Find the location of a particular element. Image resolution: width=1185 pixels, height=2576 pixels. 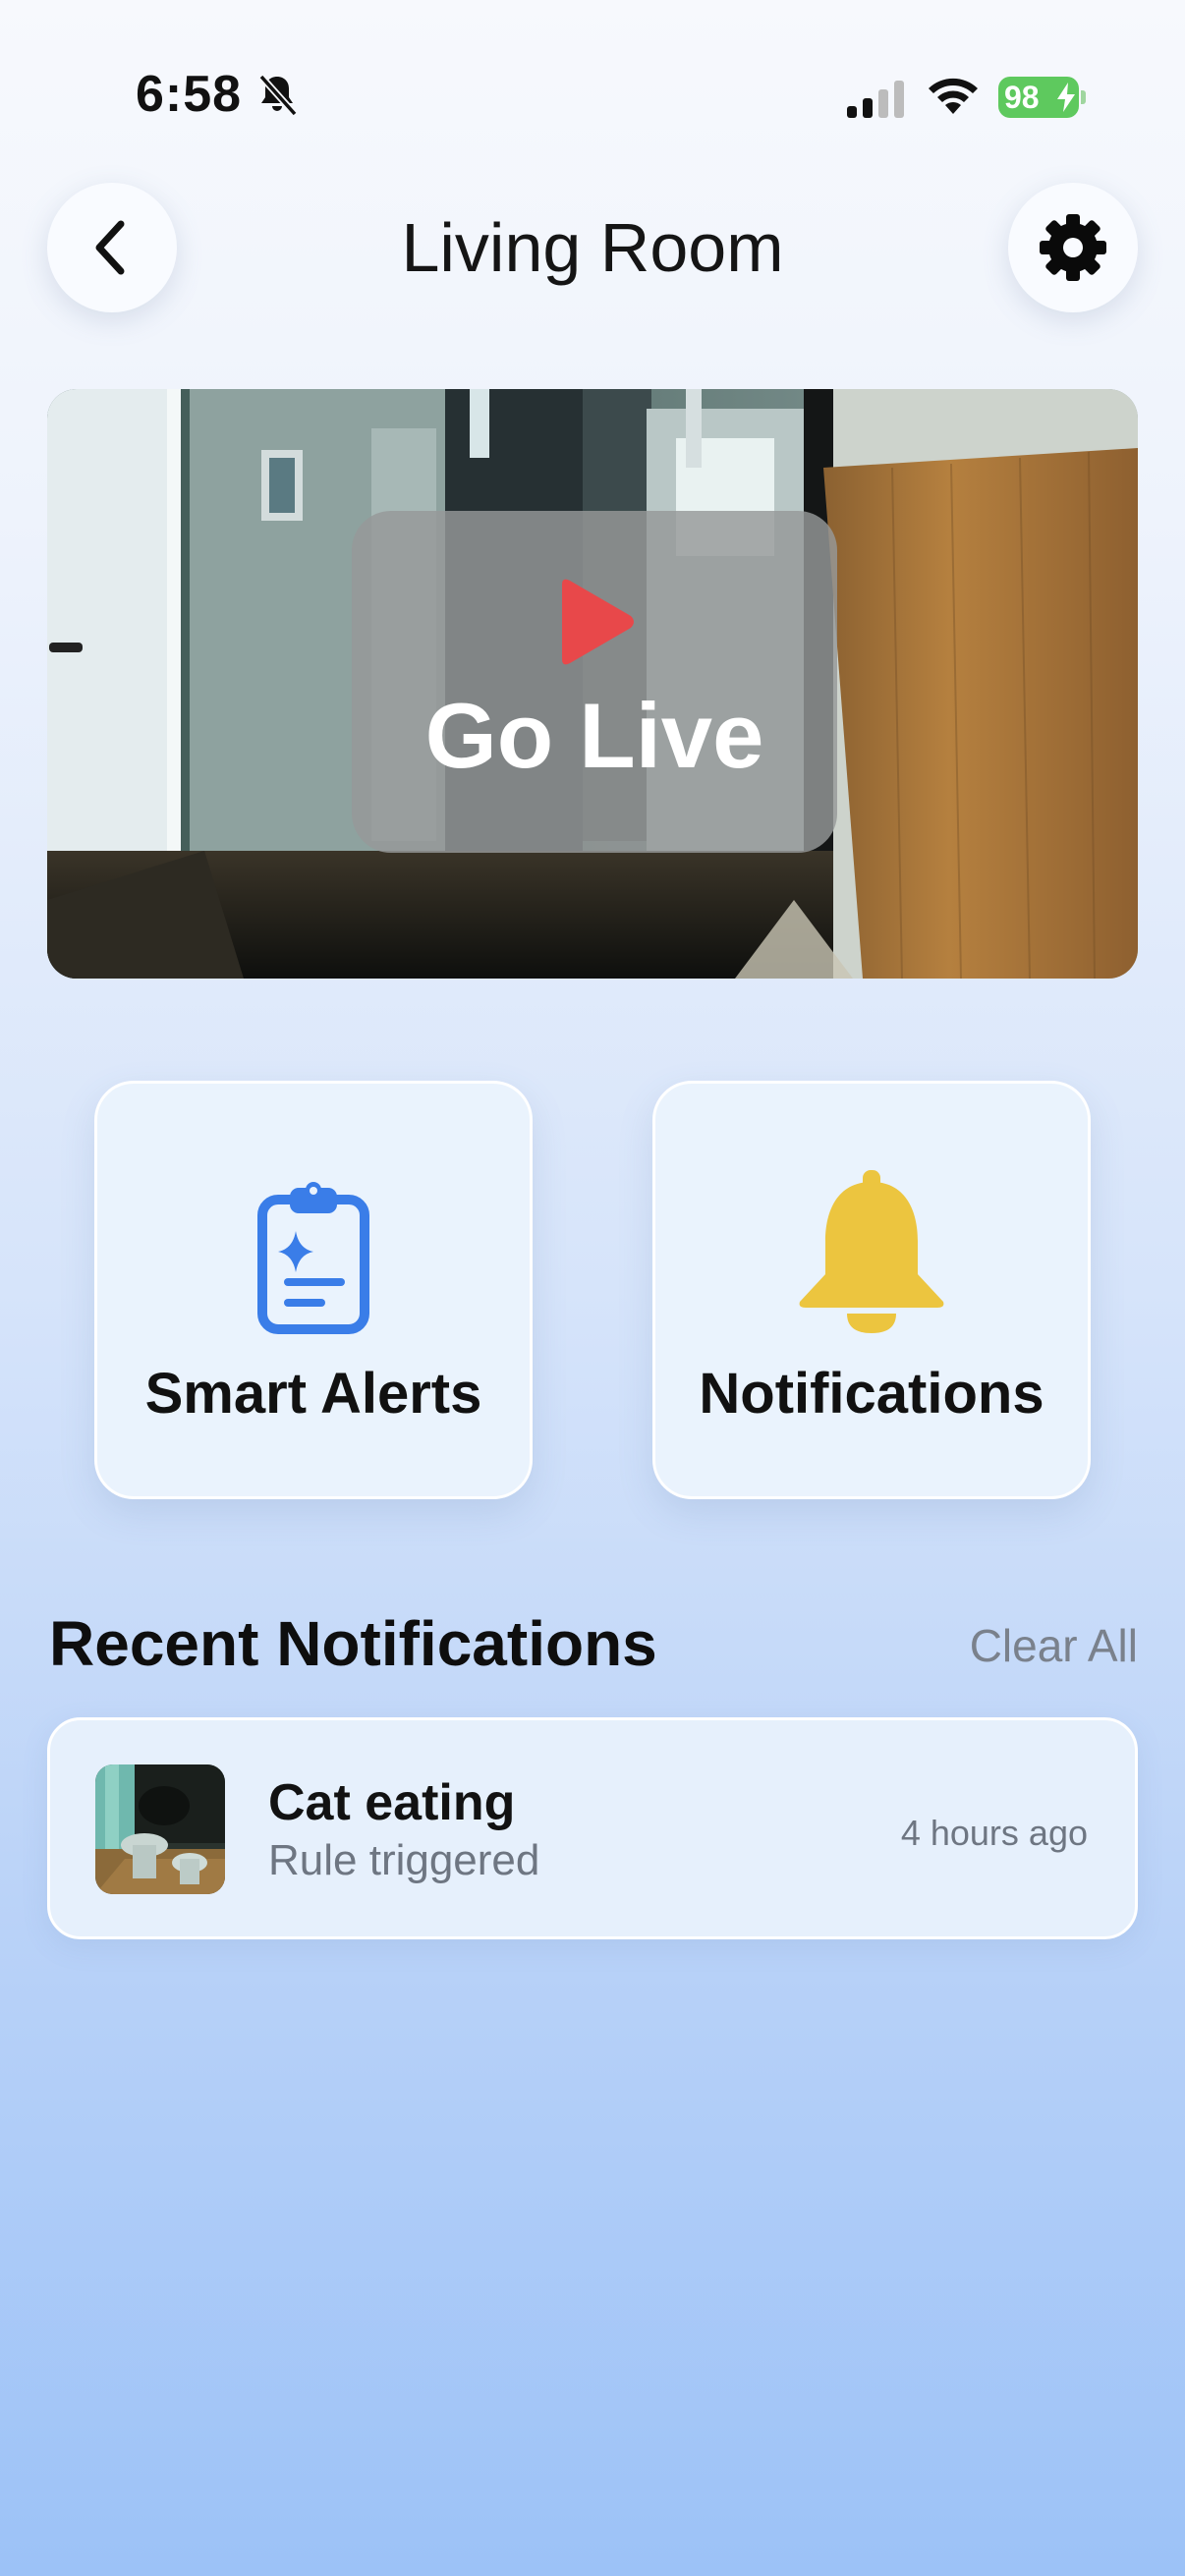

notification-title: Cat eating is located at coordinates (392, 1802).